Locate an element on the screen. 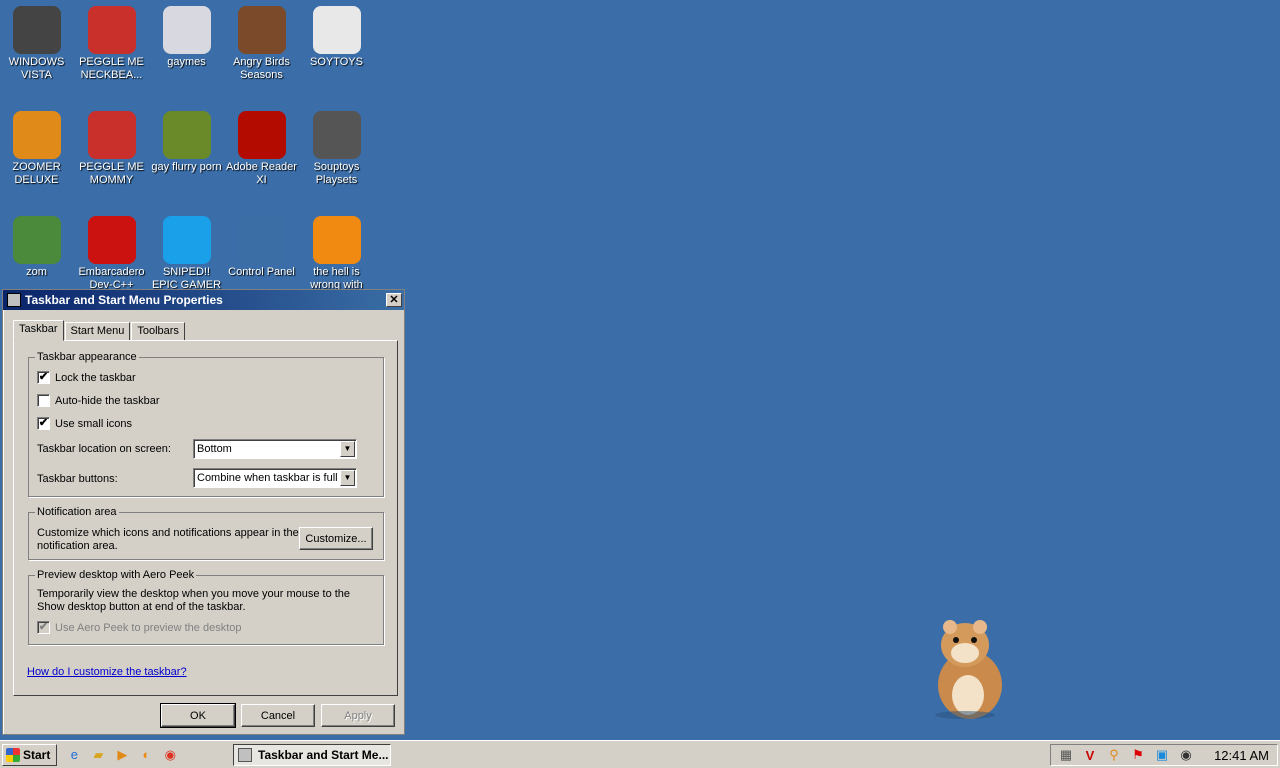  tab-start-menu: Start Menu is located at coordinates (97, 331).